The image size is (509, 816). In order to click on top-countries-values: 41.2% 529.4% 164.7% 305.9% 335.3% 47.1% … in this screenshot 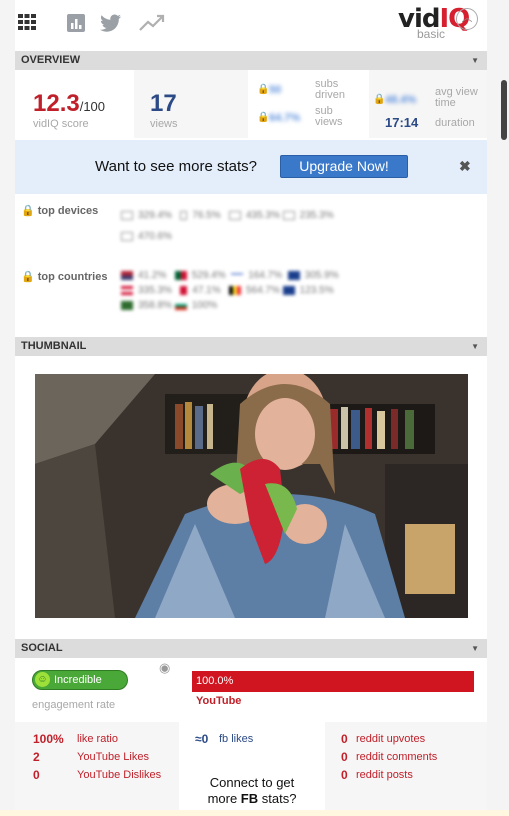, I will do `click(281, 290)`.